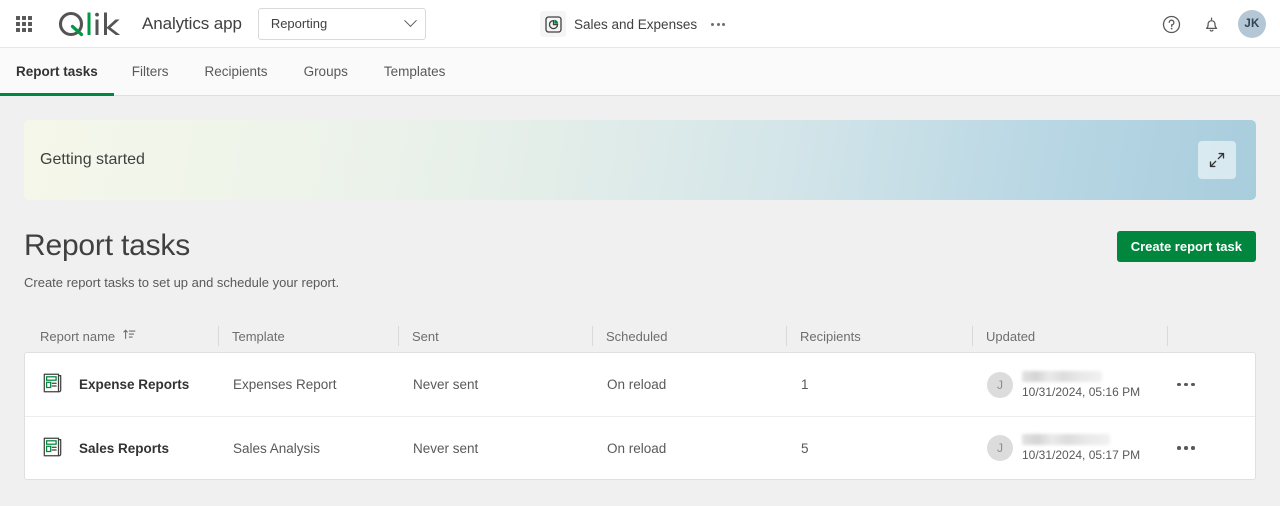 The height and width of the screenshot is (506, 1280). What do you see at coordinates (124, 448) in the screenshot?
I see `report-name-label: Sales Reports` at bounding box center [124, 448].